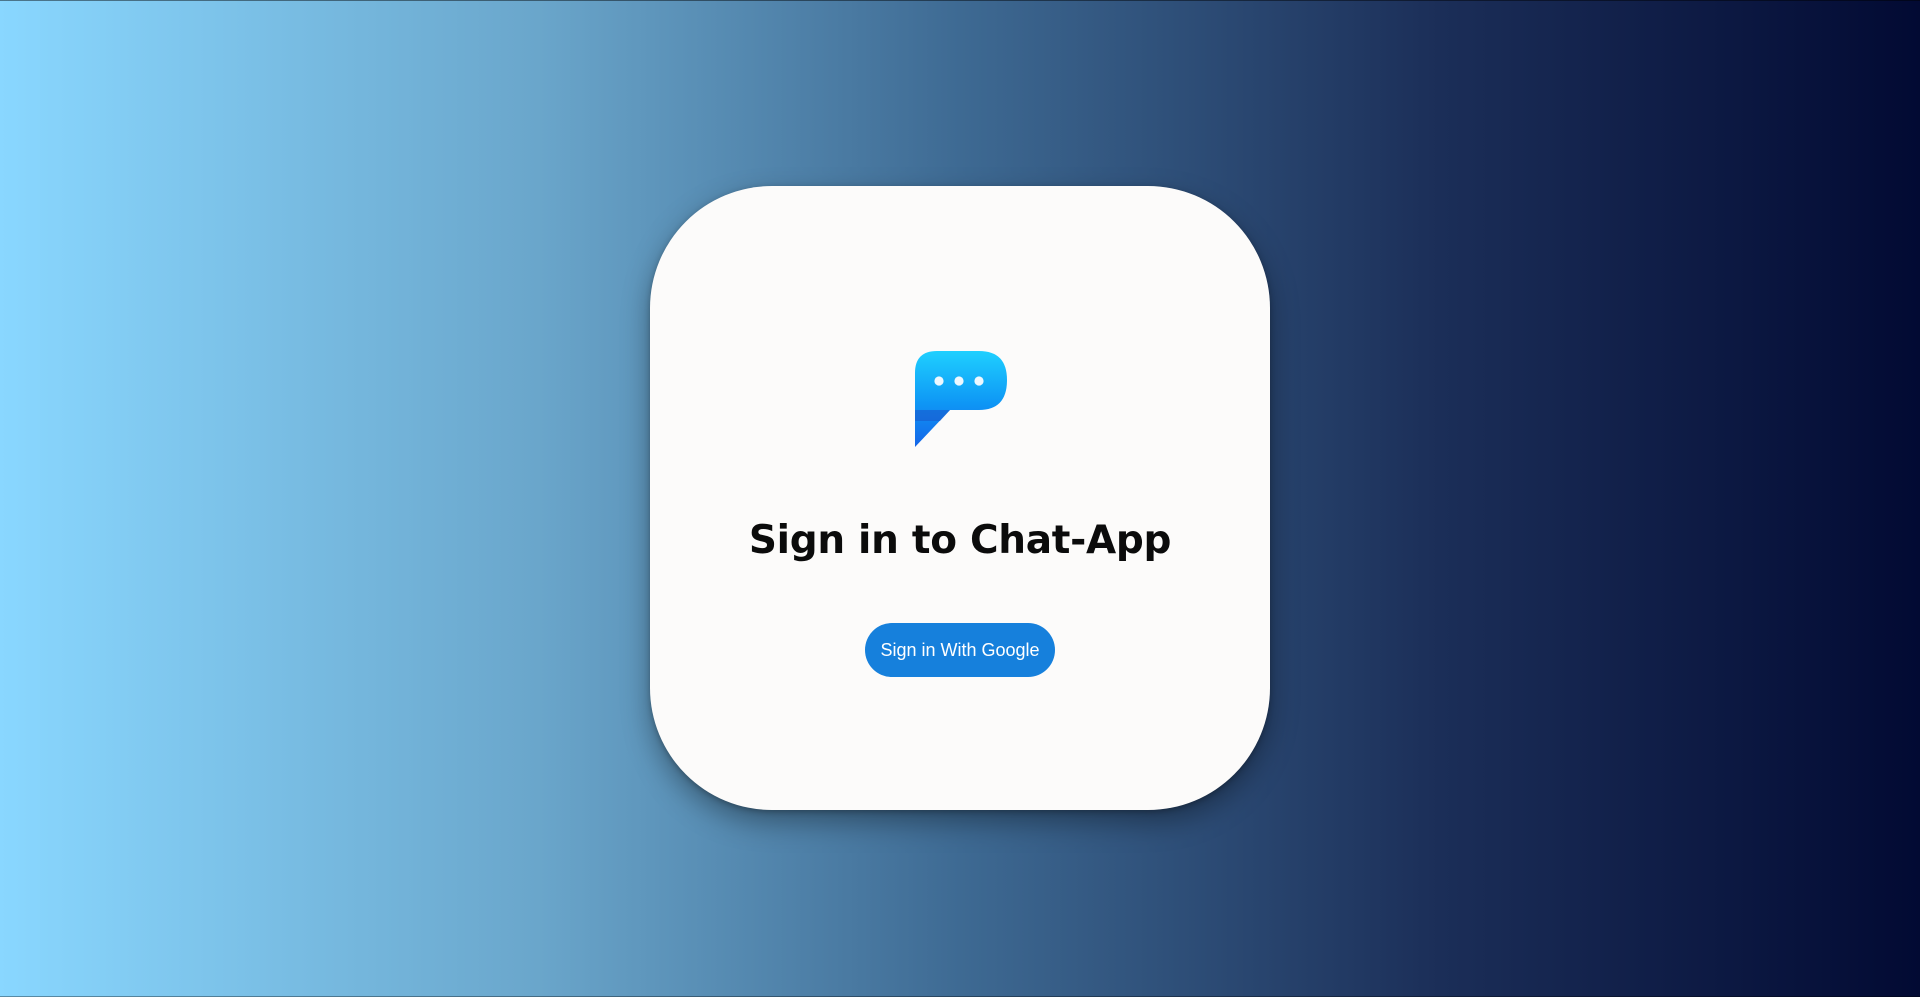 The image size is (1920, 997). I want to click on google-sign-in-button: Sign in With Google, so click(960, 650).